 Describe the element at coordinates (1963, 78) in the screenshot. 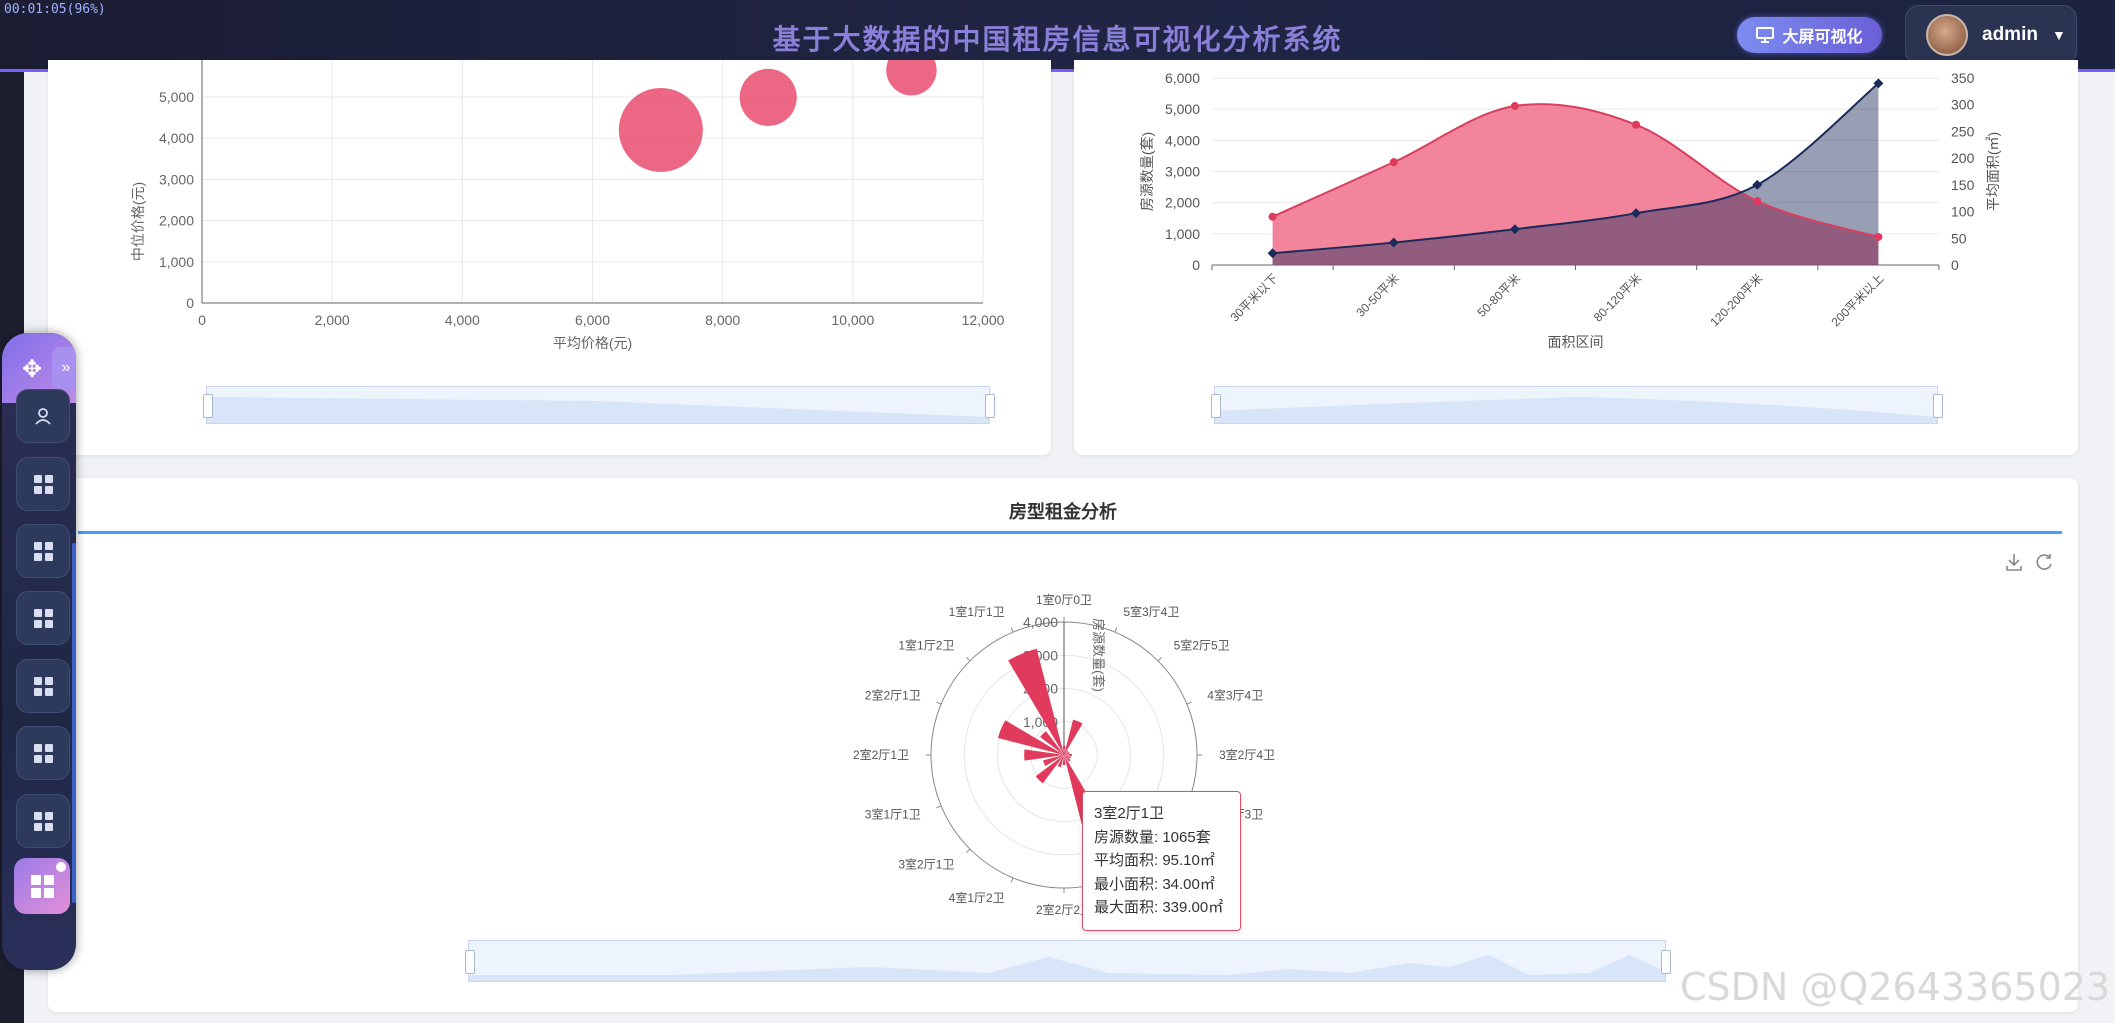

I see `y2-tick-label: 350` at that location.